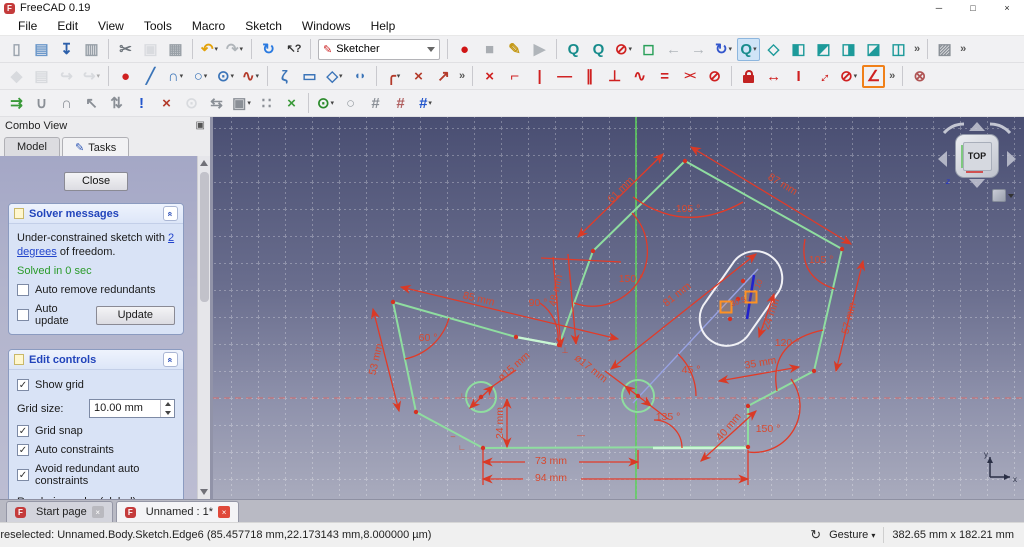  Describe the element at coordinates (23, 385) in the screenshot. I see `show-grid-checkbox: ✓` at that location.